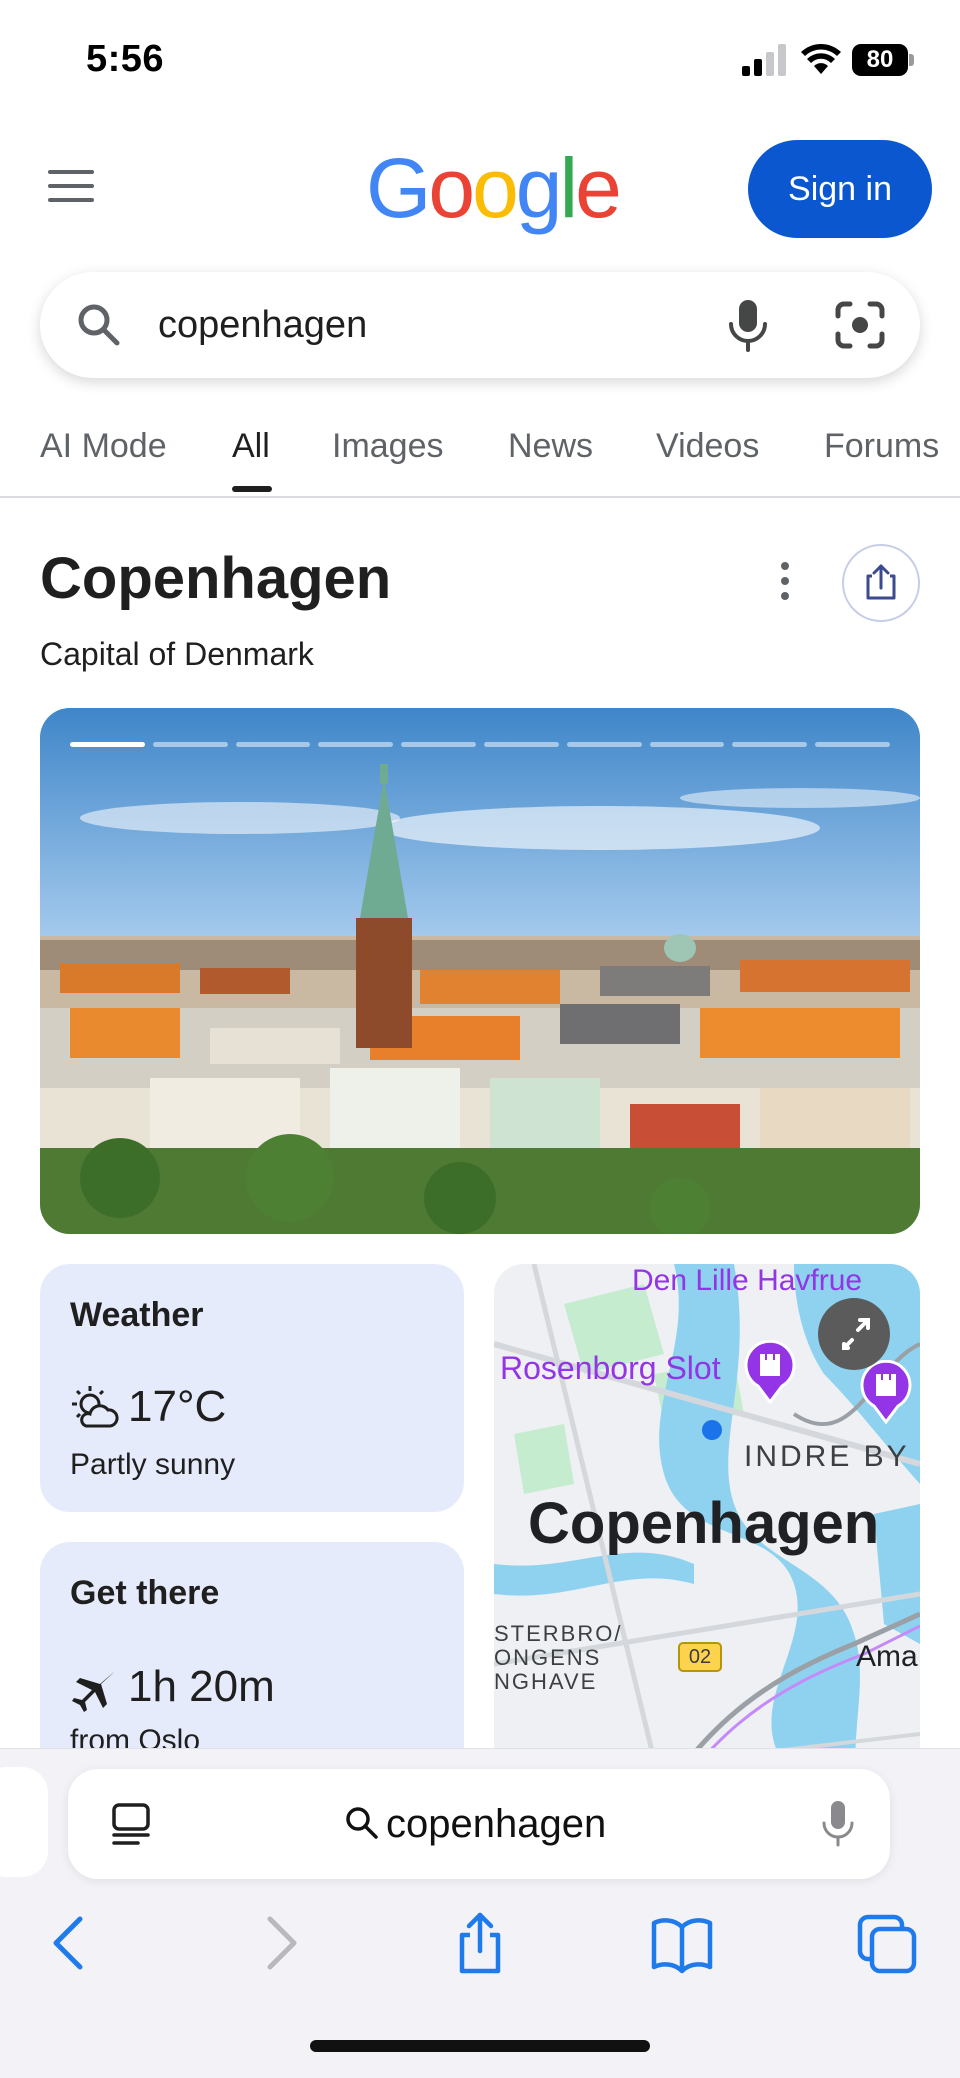  Describe the element at coordinates (252, 1388) in the screenshot. I see `weather-card: Weather 17°C Partly sunny` at that location.